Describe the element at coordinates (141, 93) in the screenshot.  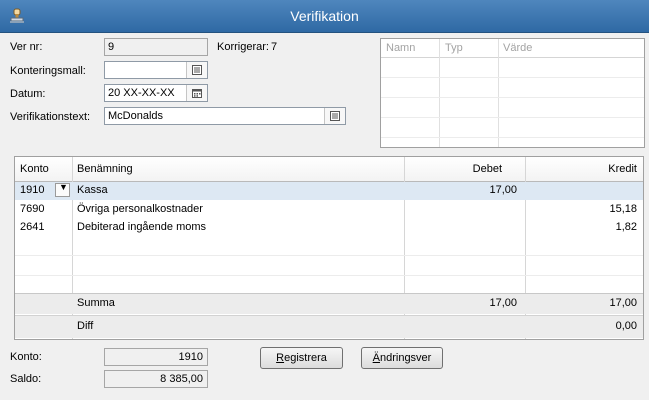
I see `datum-value: 20 XX-XX-XX` at that location.